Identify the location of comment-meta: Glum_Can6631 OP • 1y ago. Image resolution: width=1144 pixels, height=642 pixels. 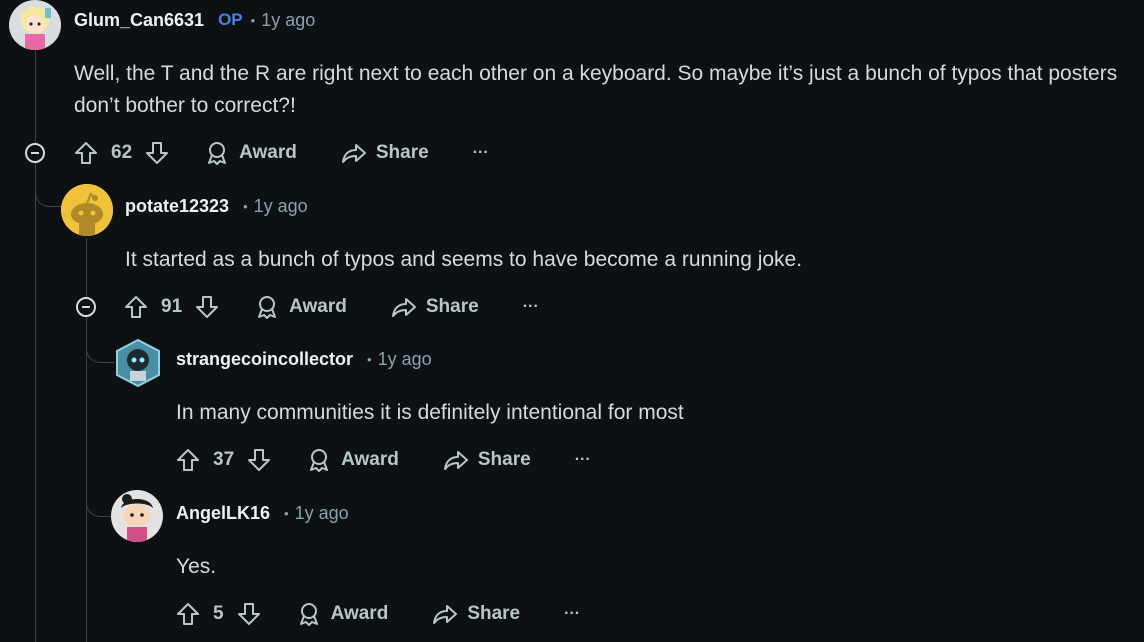
(194, 20).